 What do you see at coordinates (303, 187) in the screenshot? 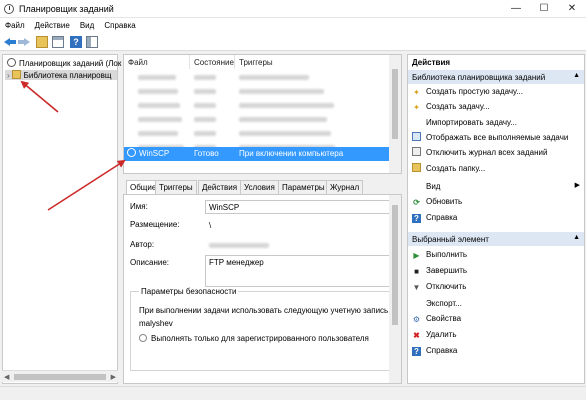
I see `tab-settings: Параметры` at bounding box center [303, 187].